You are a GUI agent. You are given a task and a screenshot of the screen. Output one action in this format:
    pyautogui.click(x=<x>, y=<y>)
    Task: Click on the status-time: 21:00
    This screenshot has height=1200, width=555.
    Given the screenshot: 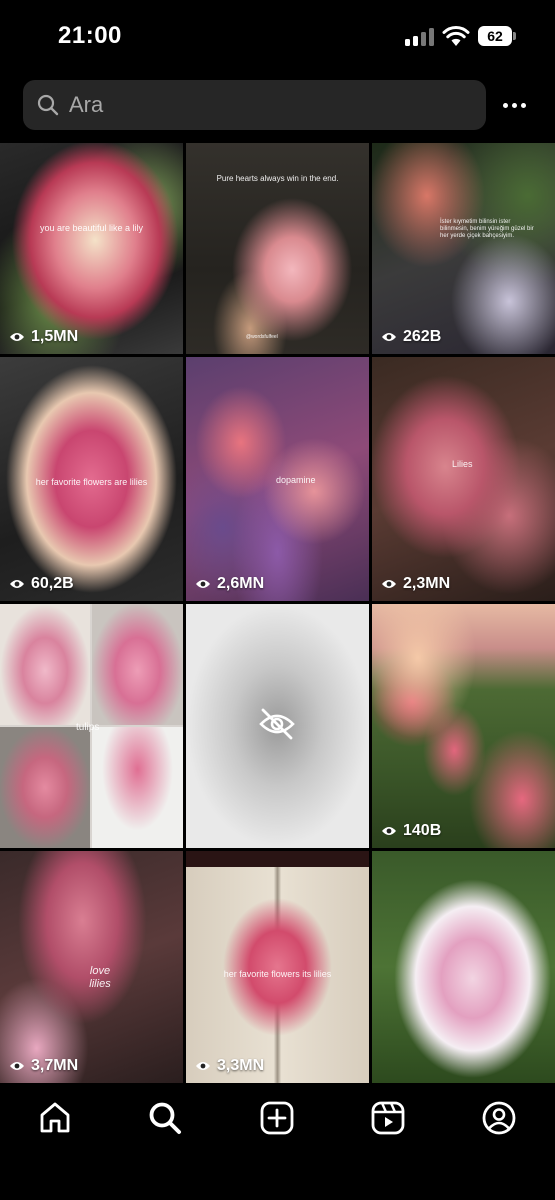 What is the action you would take?
    pyautogui.click(x=90, y=35)
    